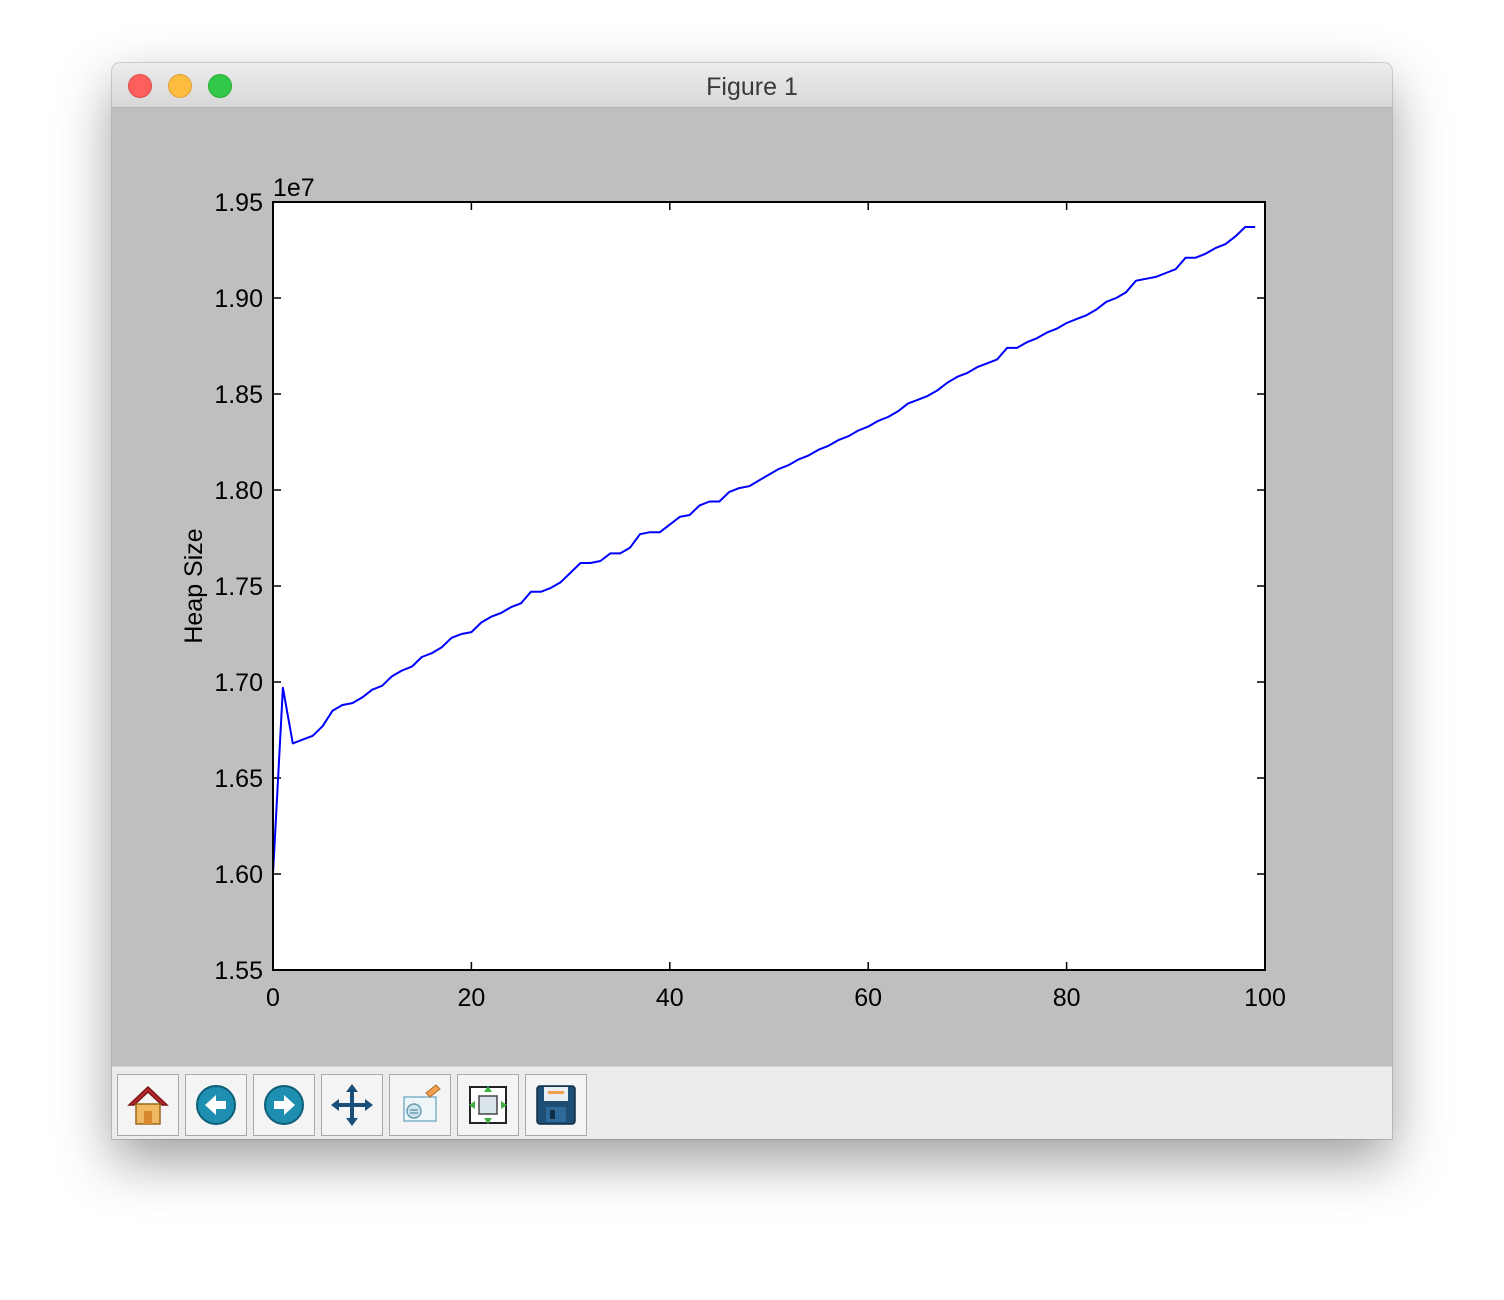  I want to click on zoom-rect-icon, so click(422, 1103).